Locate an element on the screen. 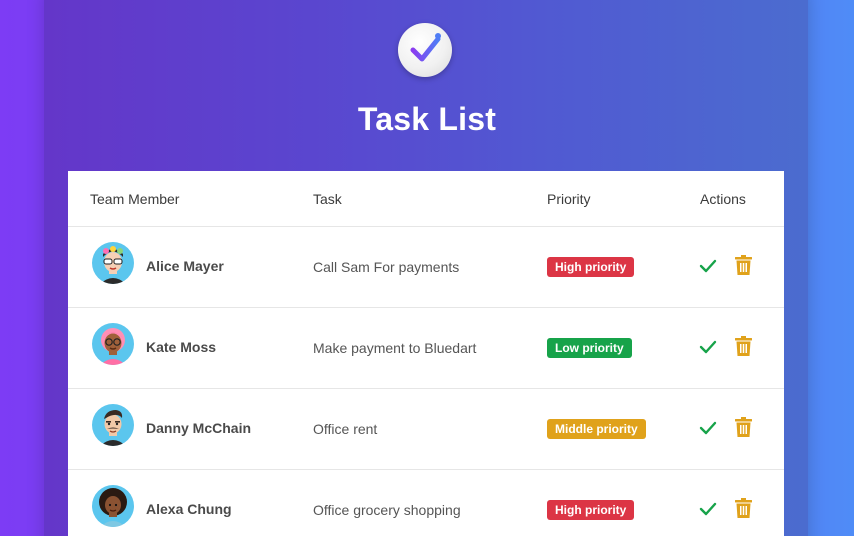 The height and width of the screenshot is (536, 854). avatar-alexa is located at coordinates (113, 506).